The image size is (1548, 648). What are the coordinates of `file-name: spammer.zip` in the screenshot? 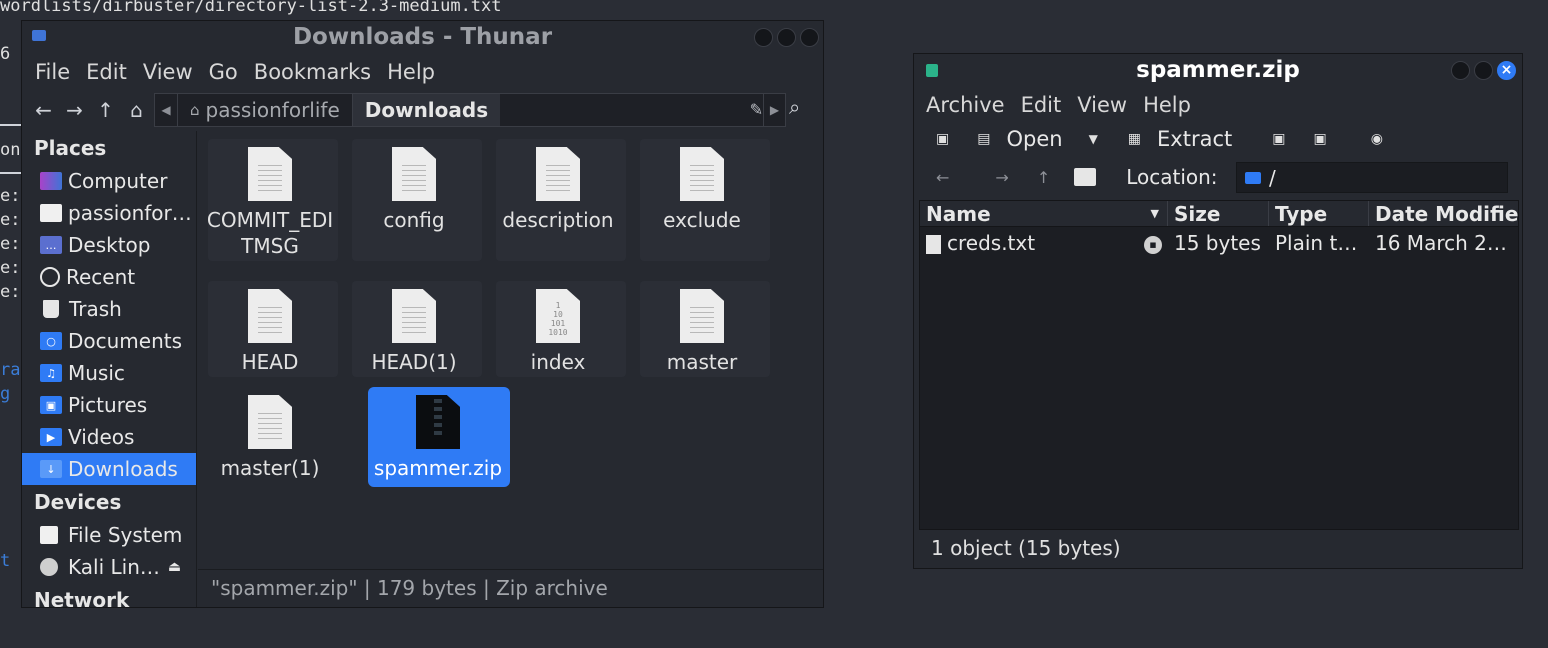 It's located at (438, 468).